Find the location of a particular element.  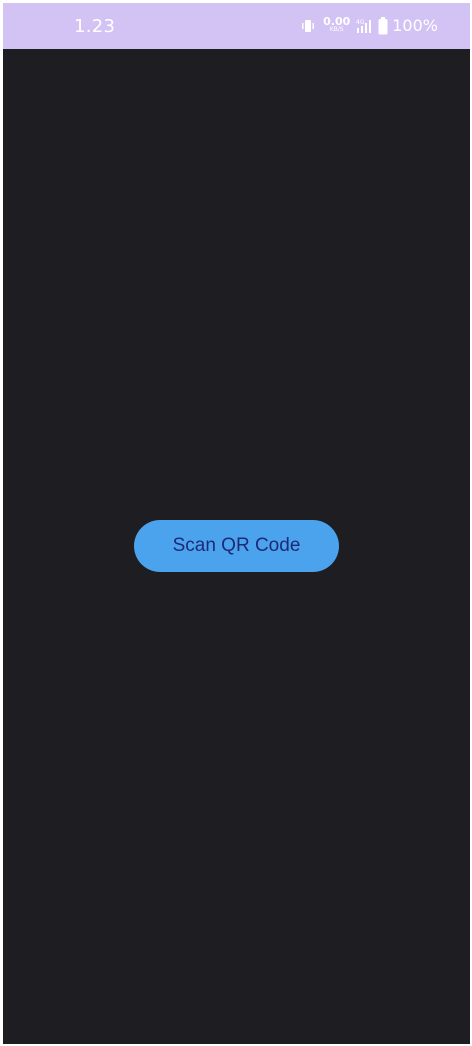

signal-icon: 4G is located at coordinates (364, 26).